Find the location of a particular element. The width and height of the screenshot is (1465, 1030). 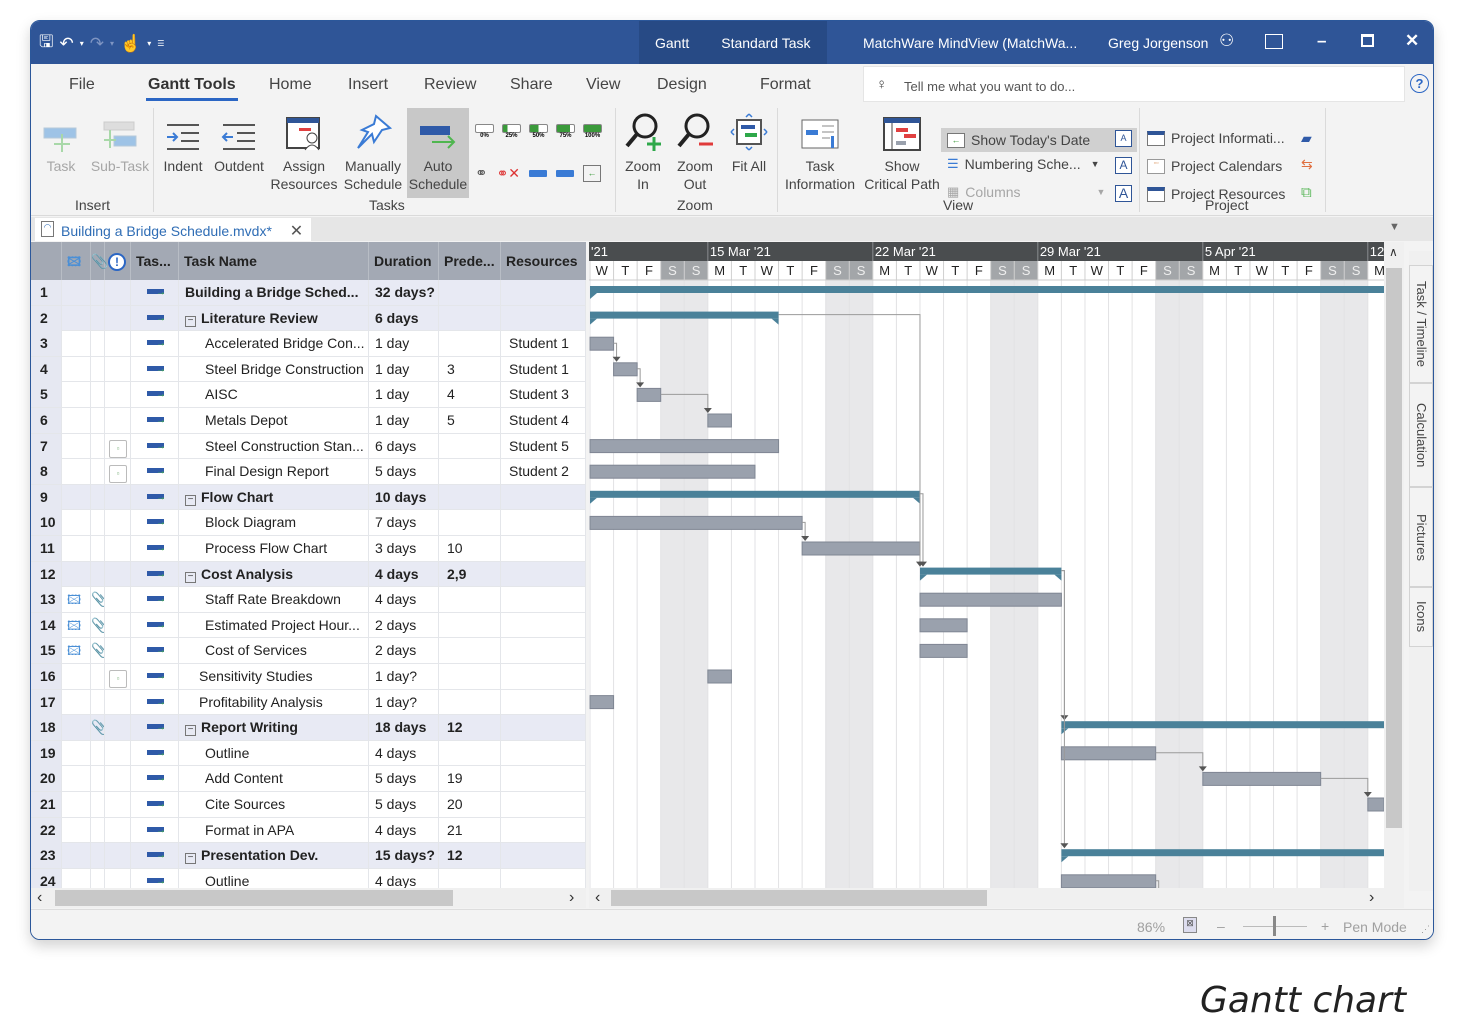

task-row: 5 AISC 1 day4Student 3 is located at coordinates (308, 395).